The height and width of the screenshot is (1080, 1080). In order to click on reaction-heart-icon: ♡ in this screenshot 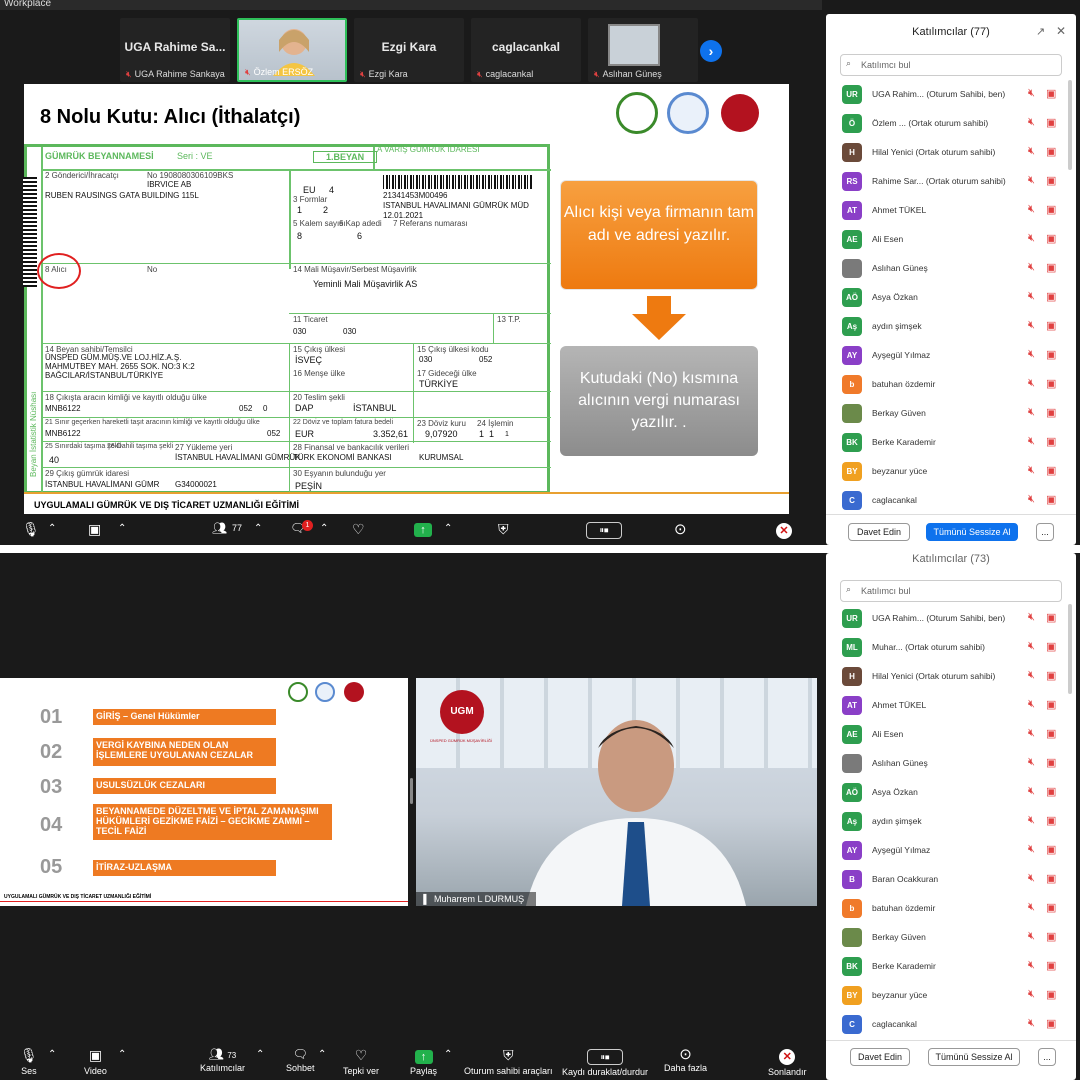, I will do `click(358, 529)`.